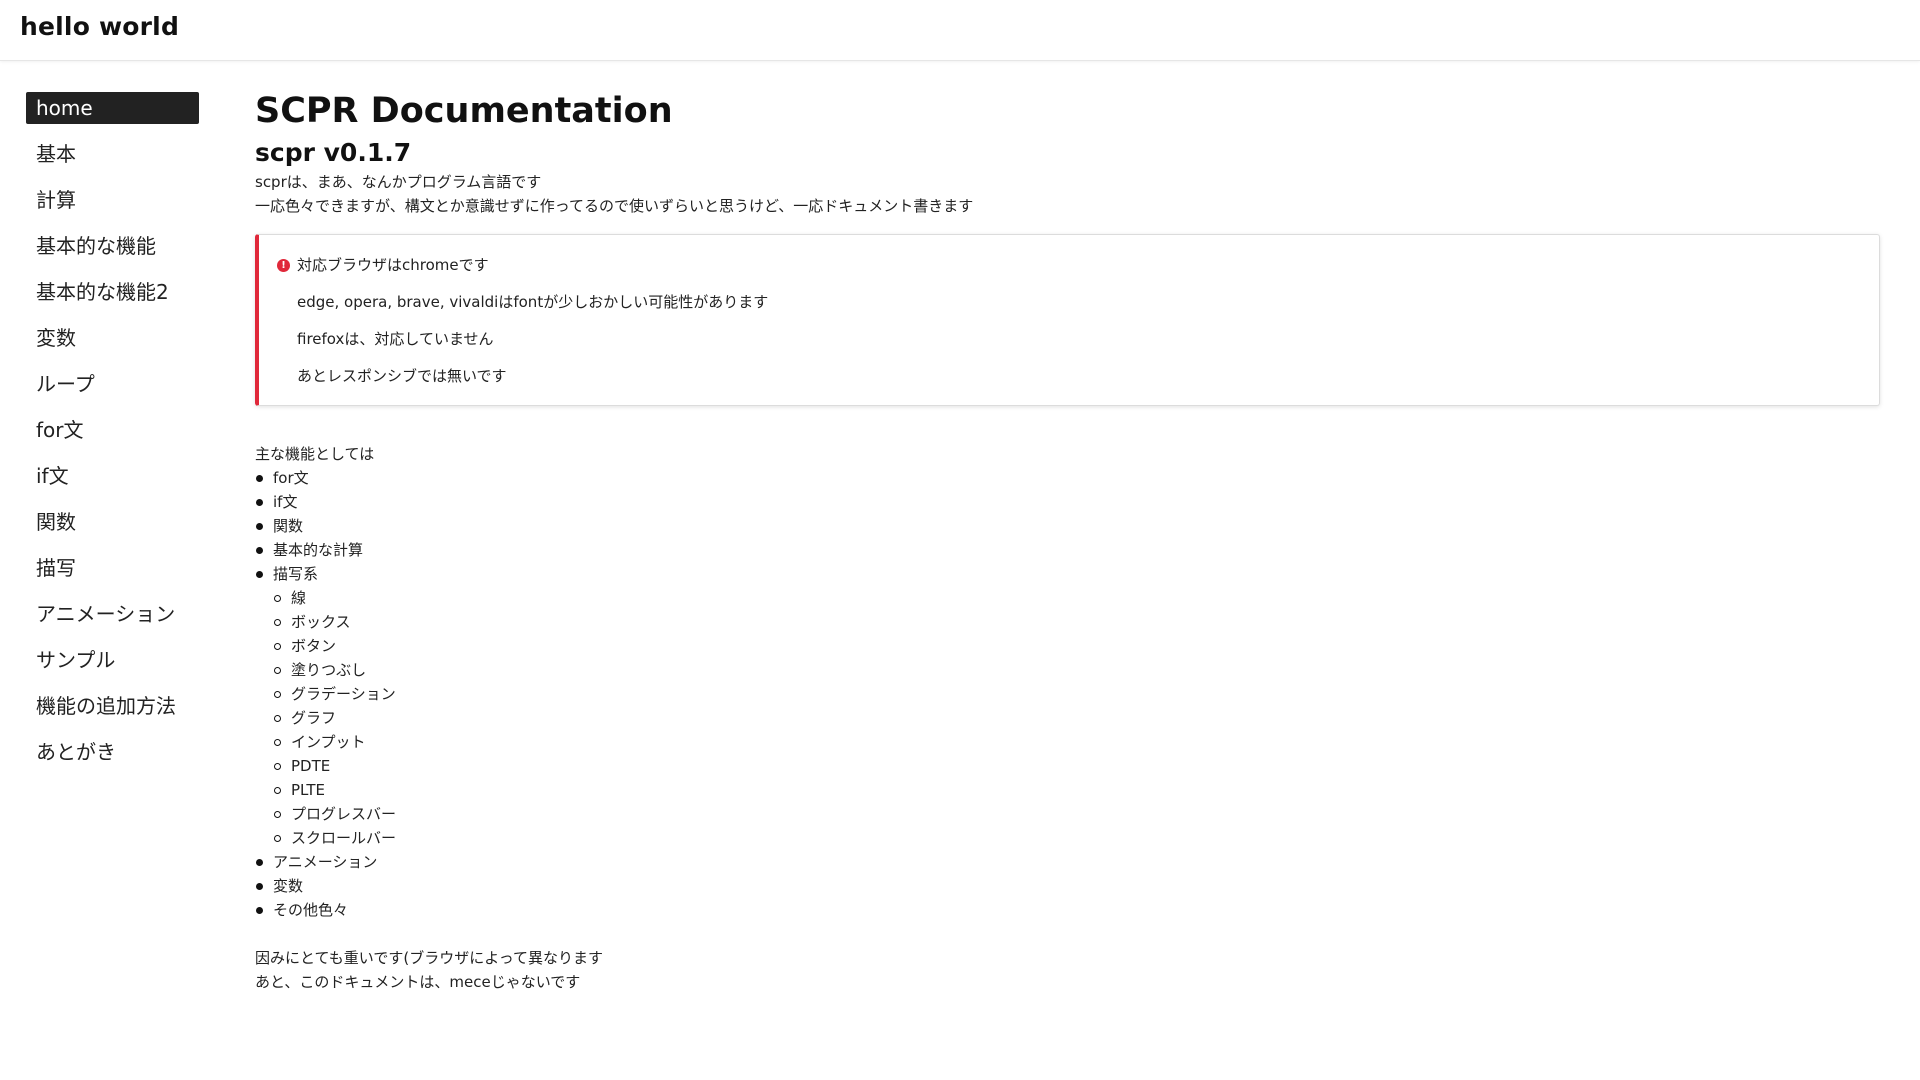  I want to click on list-item-label: PLTE, so click(308, 790).